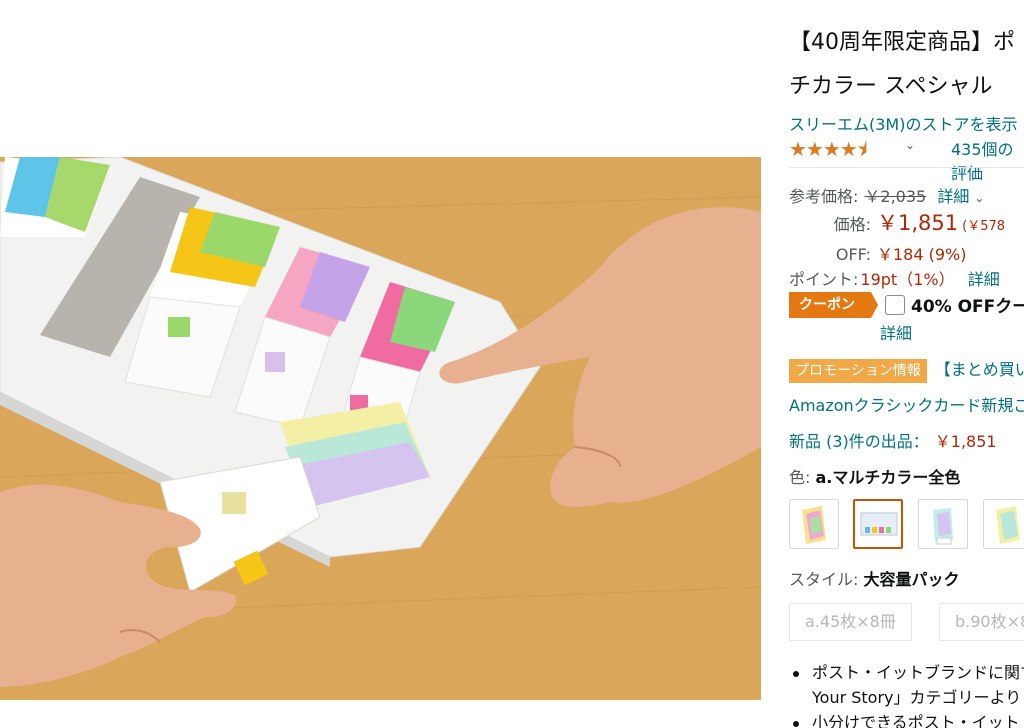 Image resolution: width=1024 pixels, height=728 pixels. I want to click on amazon-card-link: Amazonクラシックカード新規ご入会, so click(906, 404).